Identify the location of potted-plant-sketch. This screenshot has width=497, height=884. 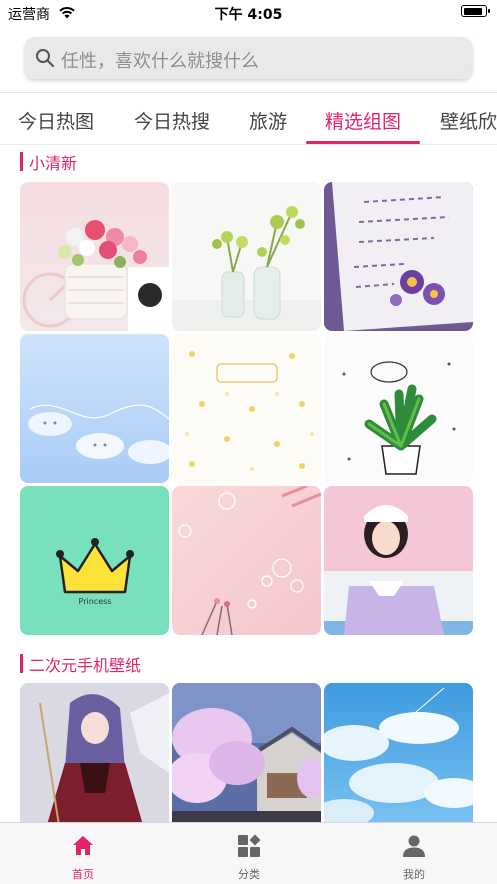
(398, 408).